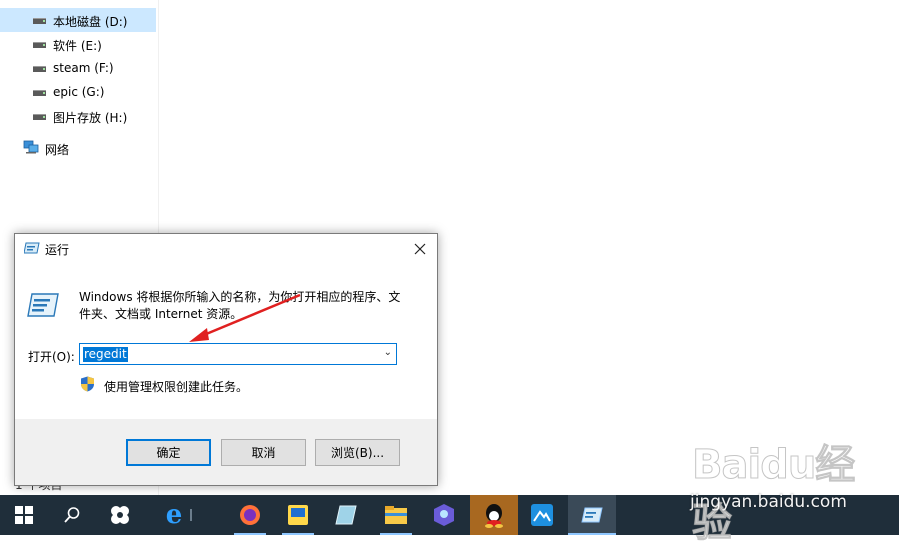  I want to click on qq-icon, so click(494, 516).